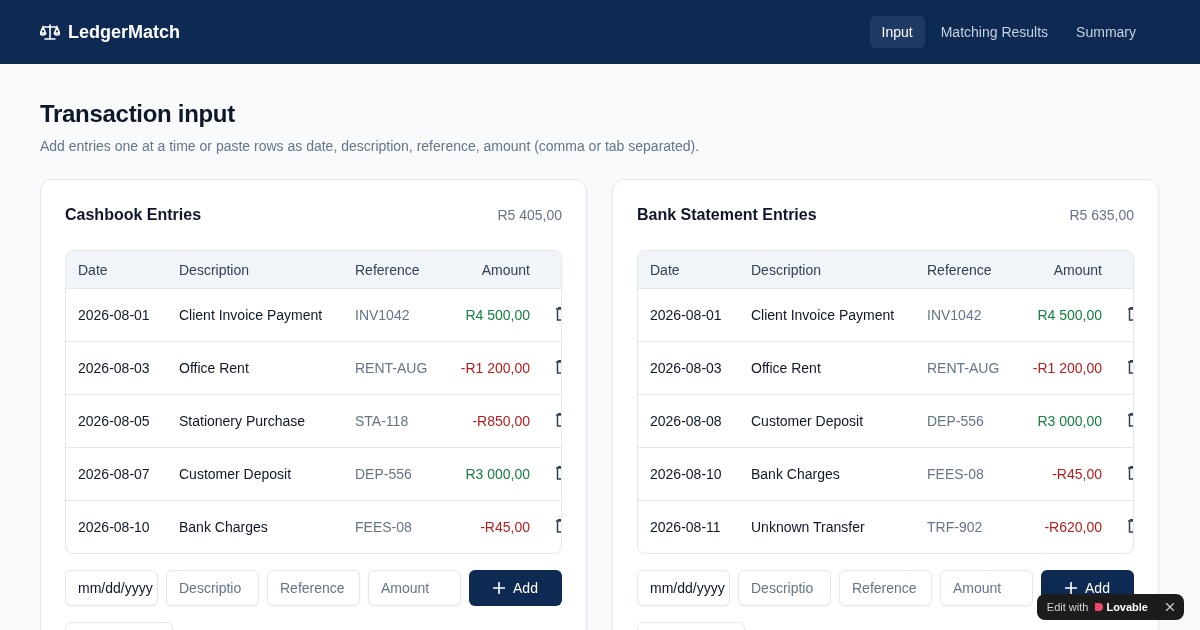 Image resolution: width=1200 pixels, height=630 pixels. What do you see at coordinates (50, 32) in the screenshot?
I see `scales-icon` at bounding box center [50, 32].